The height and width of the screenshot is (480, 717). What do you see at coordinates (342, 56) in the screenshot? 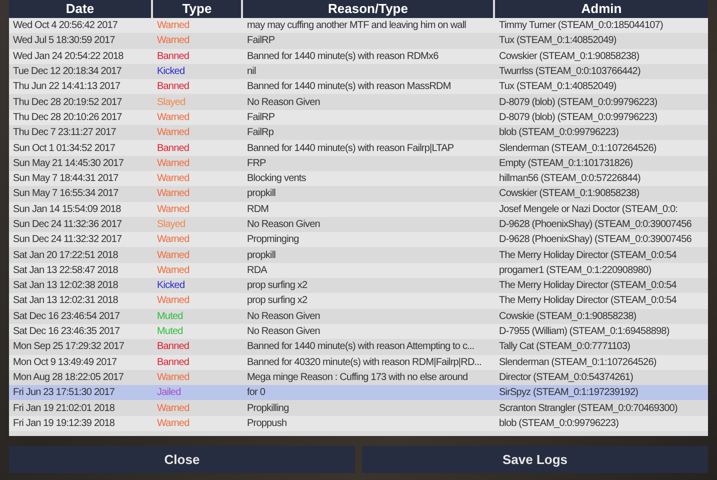
I see `reason-cell-text: Banned for 1440 minute(s) with reason RDMx6` at bounding box center [342, 56].